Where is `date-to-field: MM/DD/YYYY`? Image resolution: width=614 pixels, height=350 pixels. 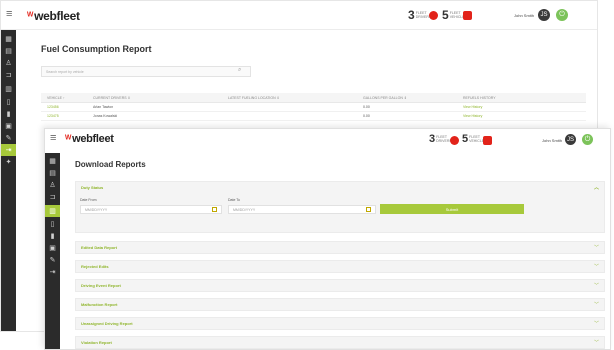 date-to-field: MM/DD/YYYY is located at coordinates (302, 209).